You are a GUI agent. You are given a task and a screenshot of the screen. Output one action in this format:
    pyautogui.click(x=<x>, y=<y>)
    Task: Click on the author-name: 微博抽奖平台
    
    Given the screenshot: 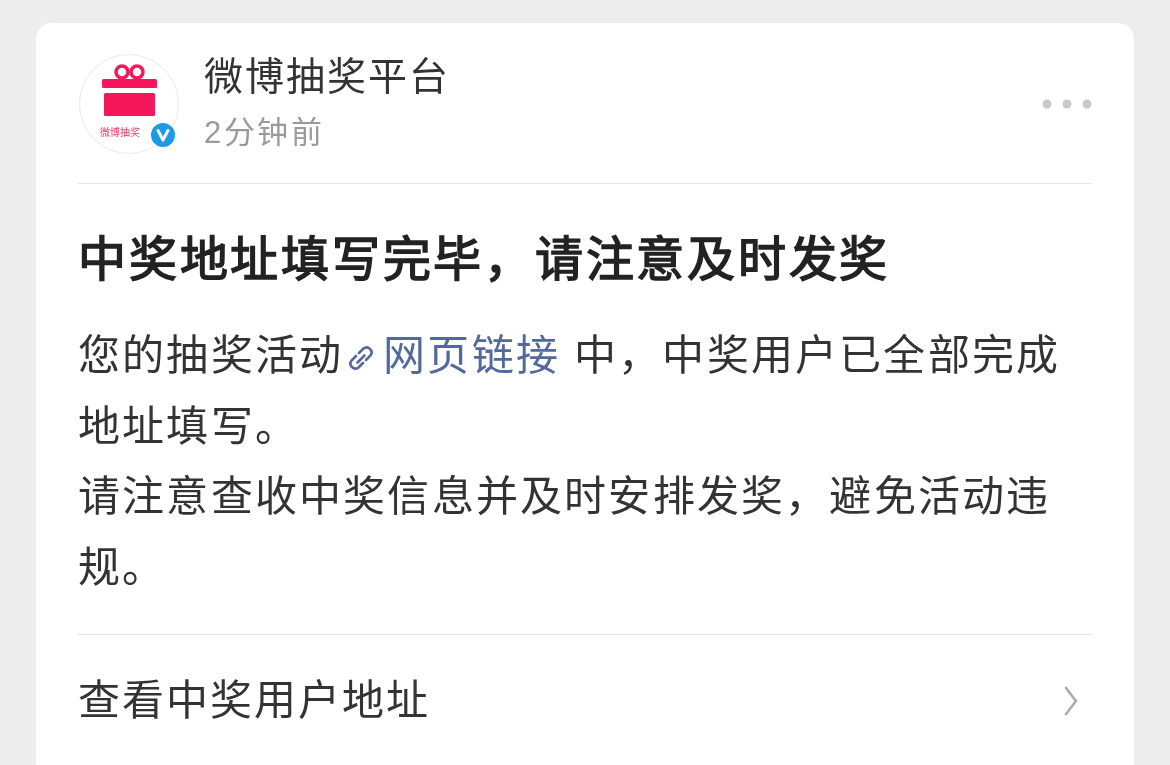 What is the action you would take?
    pyautogui.click(x=327, y=77)
    